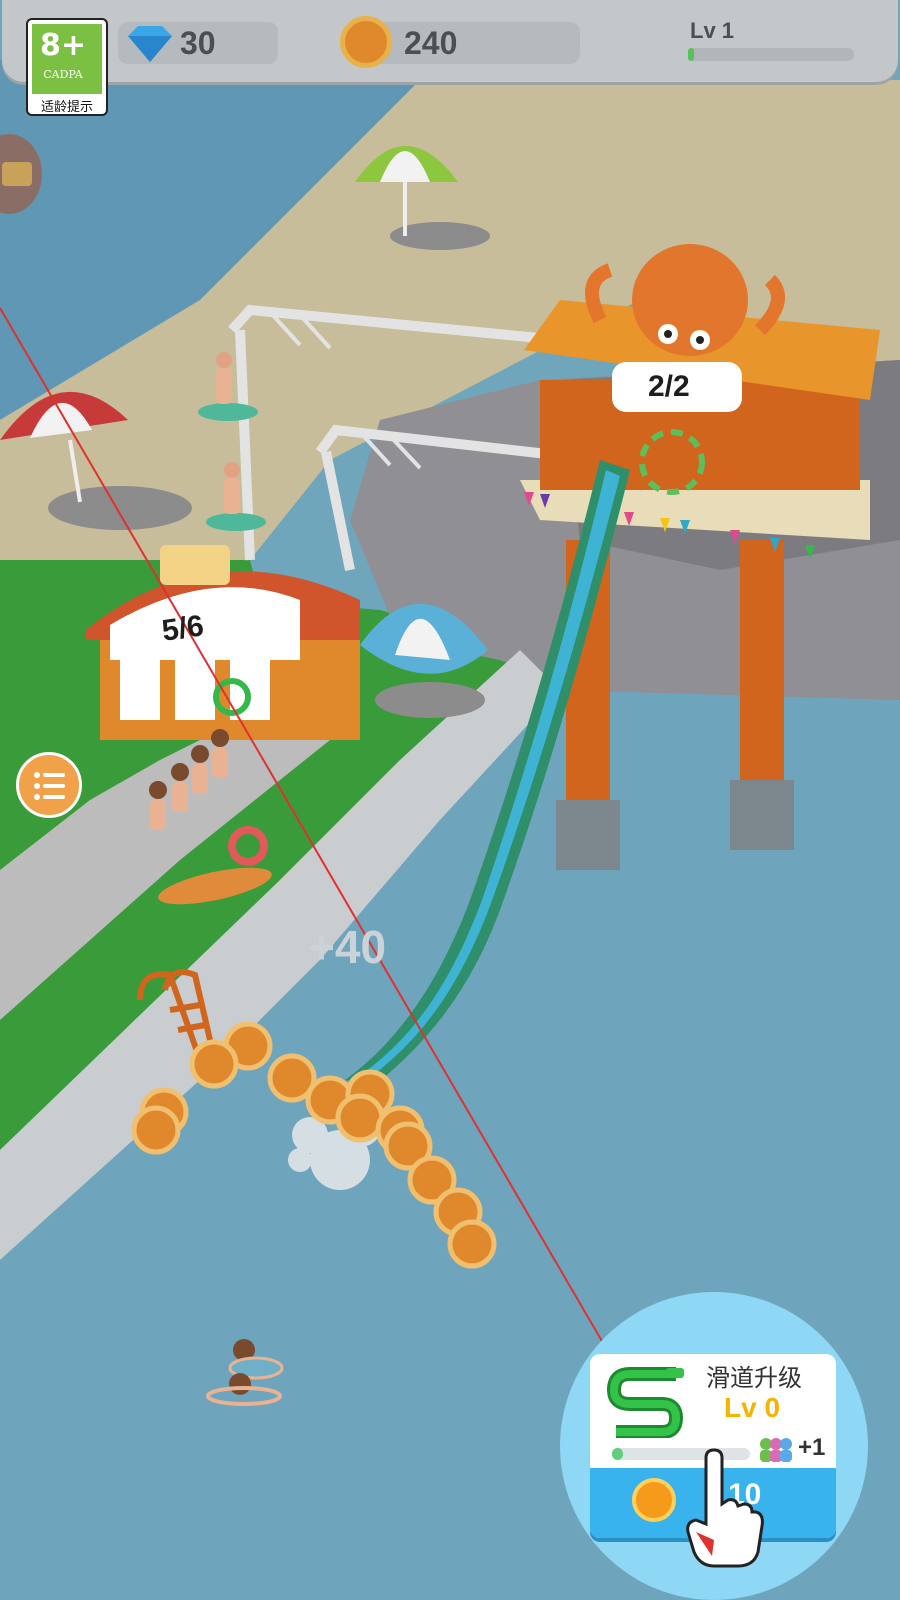 This screenshot has height=1600, width=900. What do you see at coordinates (725, 1508) in the screenshot?
I see `pointing-hand-icon` at bounding box center [725, 1508].